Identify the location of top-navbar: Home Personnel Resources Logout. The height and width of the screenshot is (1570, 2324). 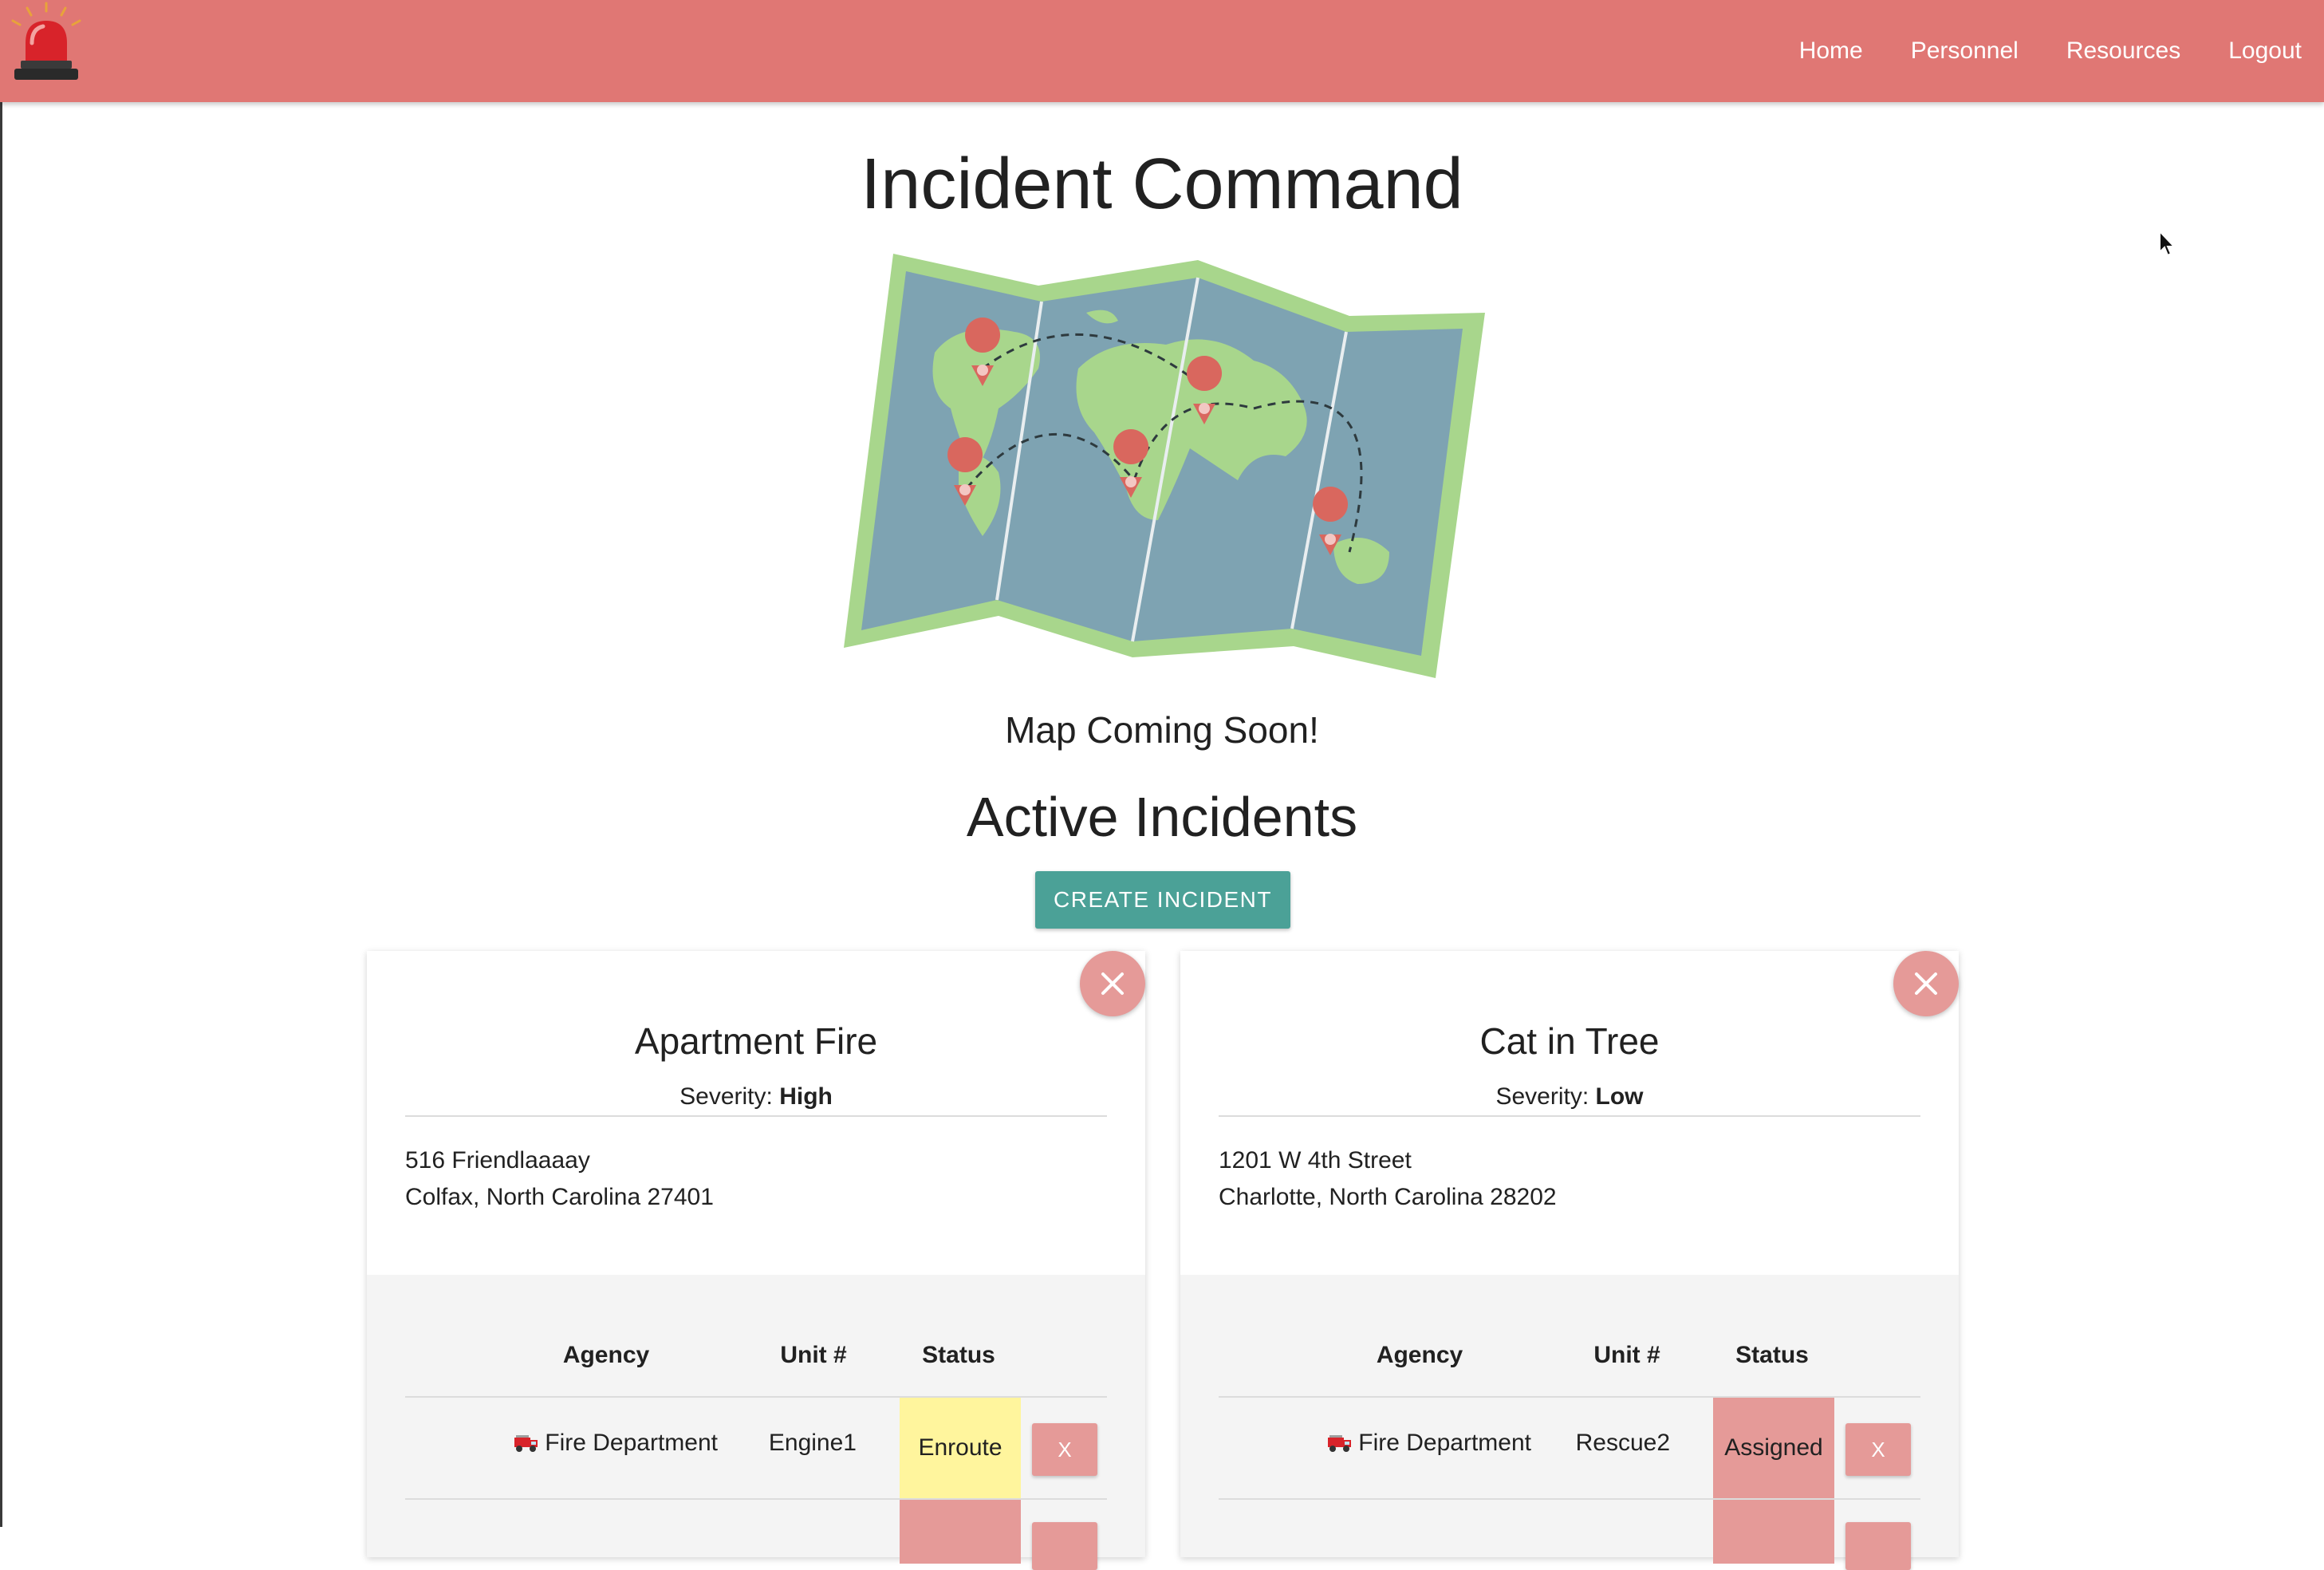
(1162, 51).